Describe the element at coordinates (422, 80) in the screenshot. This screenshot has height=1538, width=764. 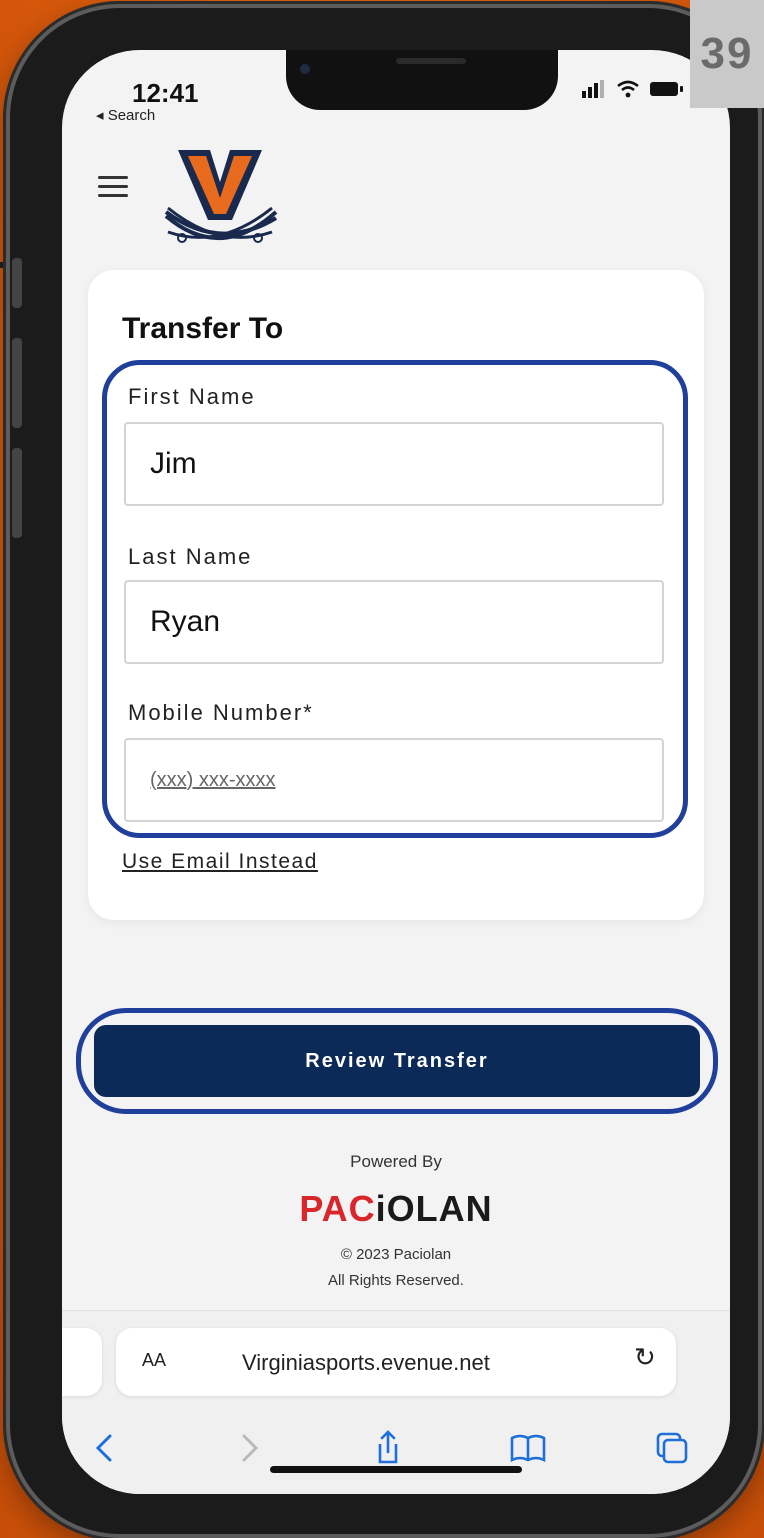
I see `notch` at that location.